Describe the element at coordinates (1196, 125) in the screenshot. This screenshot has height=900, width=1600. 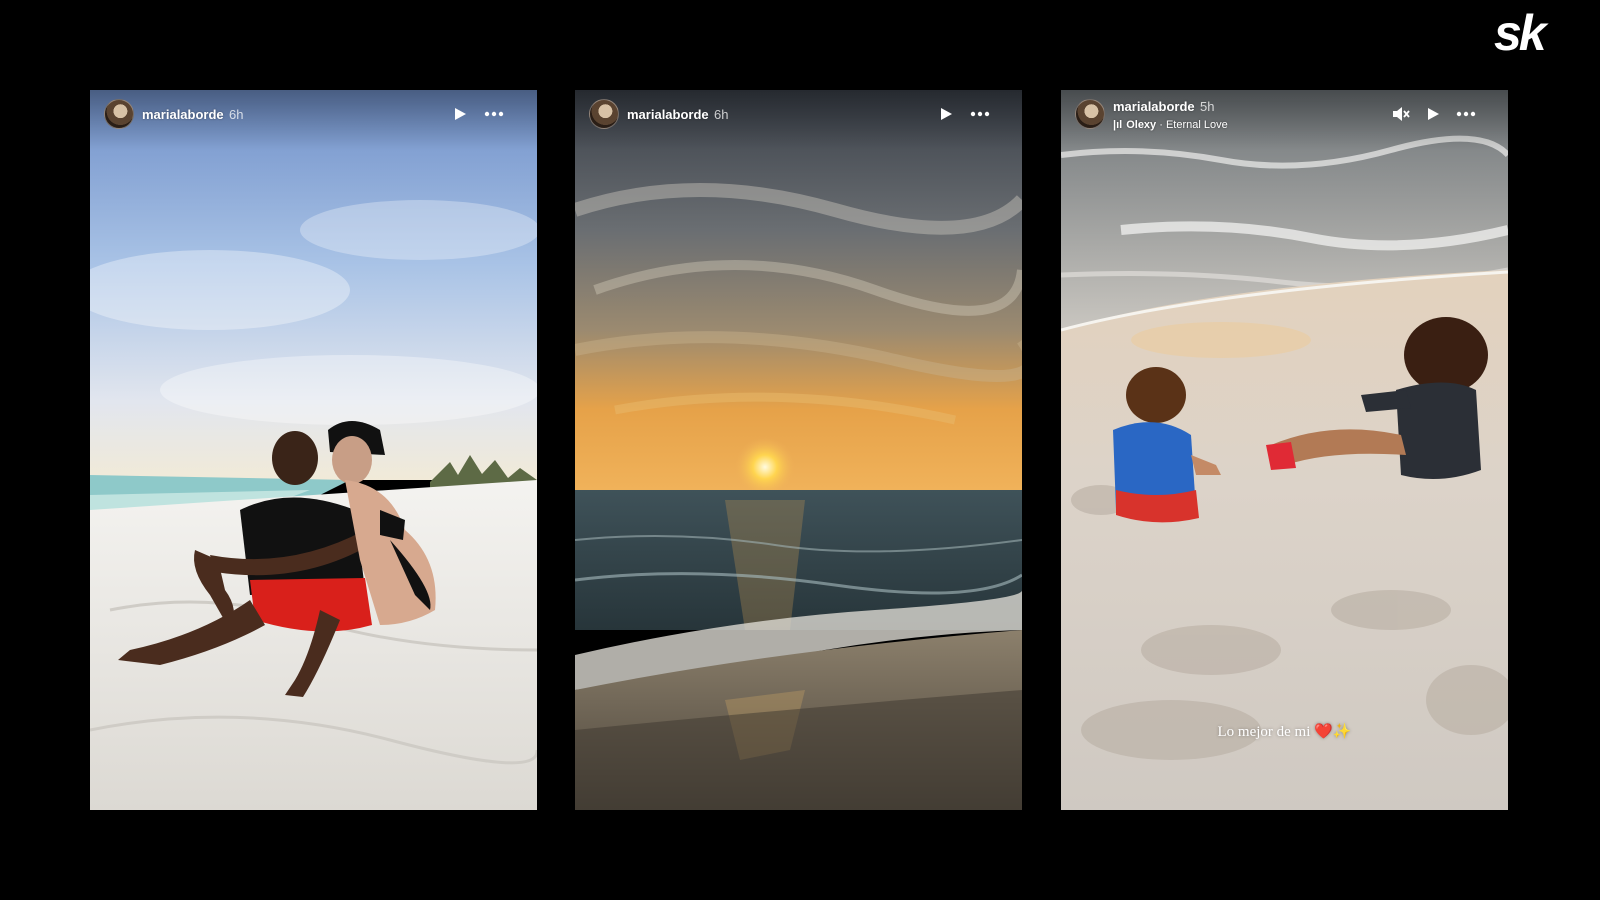
I see `music-title: Eternal Love` at that location.